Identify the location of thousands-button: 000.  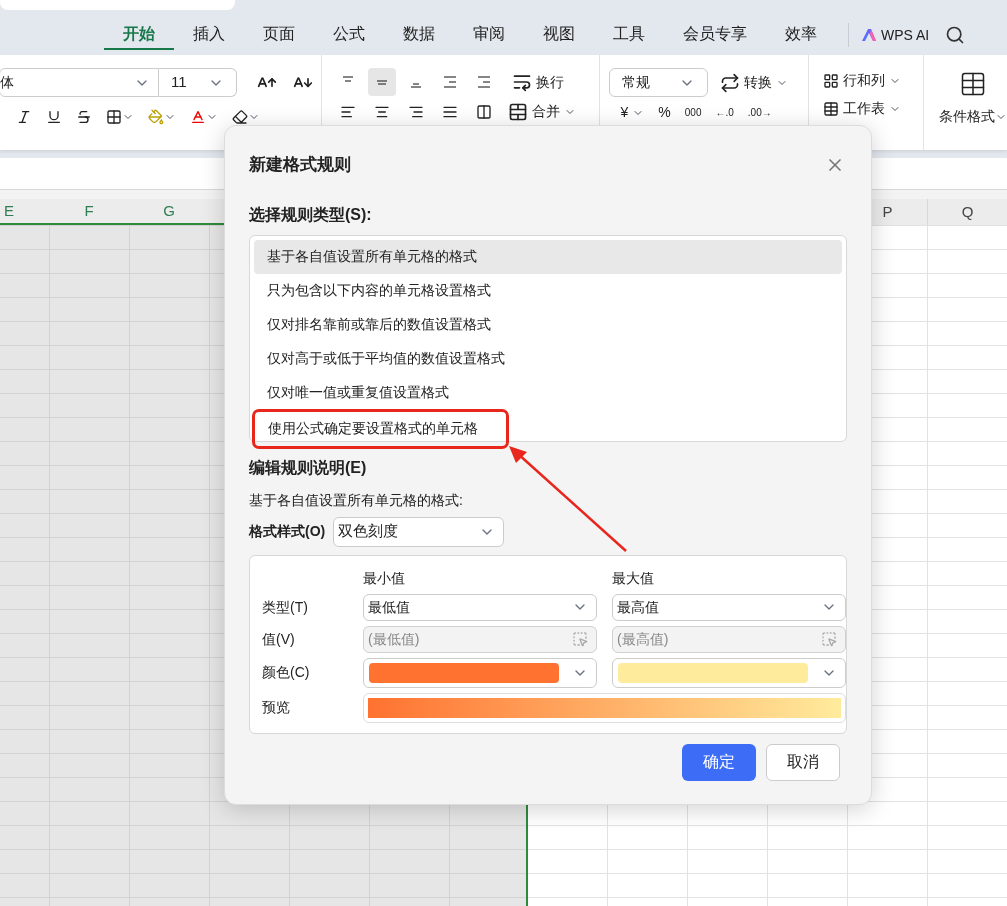
(693, 112).